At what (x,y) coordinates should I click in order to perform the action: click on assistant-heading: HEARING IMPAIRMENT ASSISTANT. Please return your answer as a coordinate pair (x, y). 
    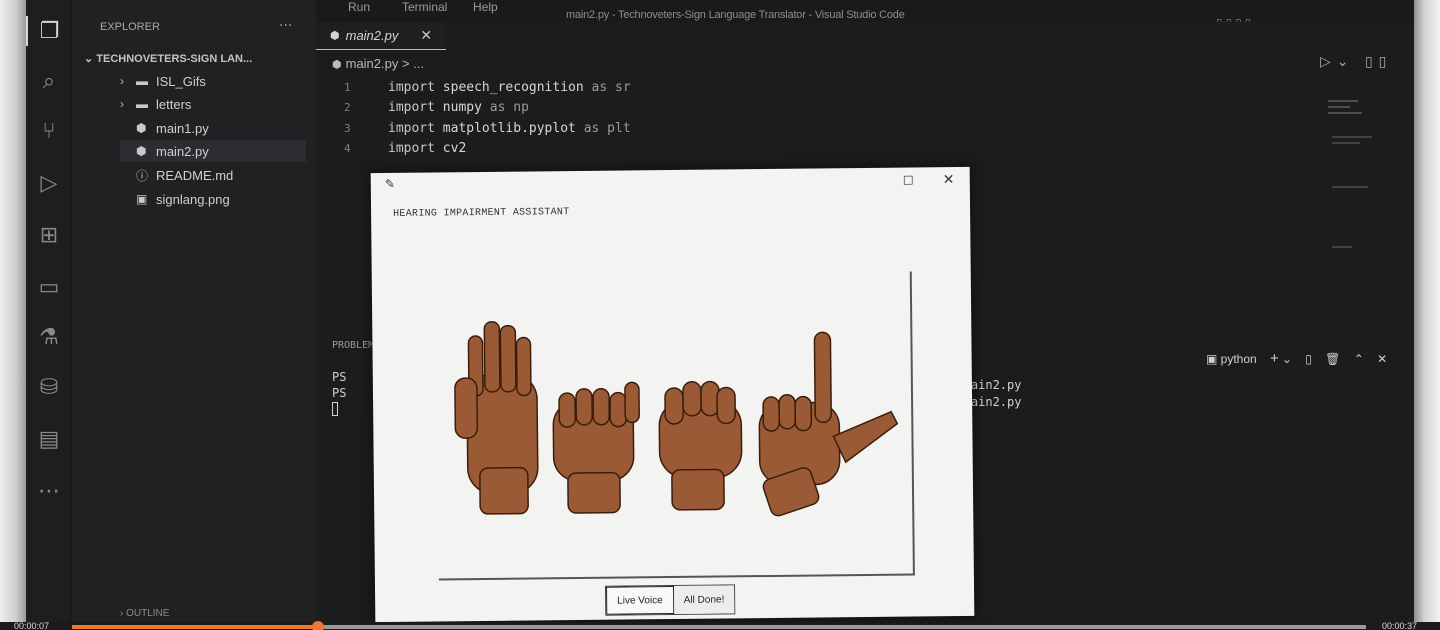
    Looking at the image, I should click on (481, 213).